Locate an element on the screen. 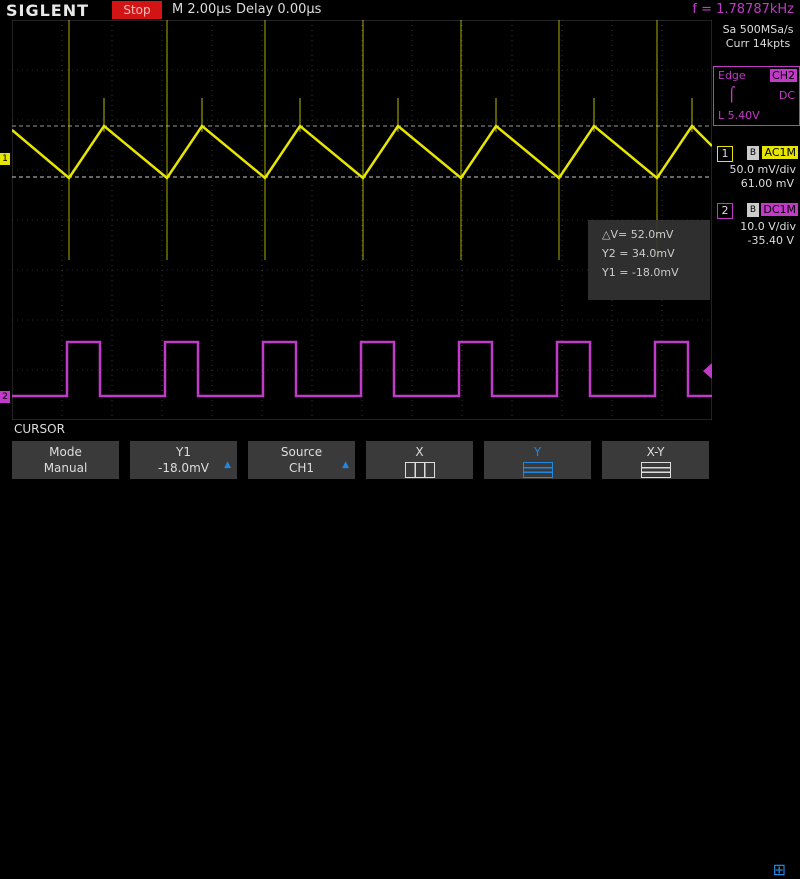  timebase-readout: M 2.00μs is located at coordinates (201, 9).